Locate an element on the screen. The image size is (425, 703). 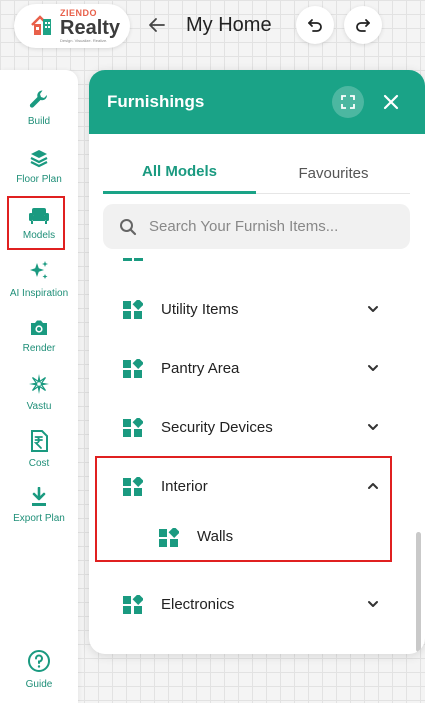
sidebar-item-label: Render is located at coordinates (39, 348).